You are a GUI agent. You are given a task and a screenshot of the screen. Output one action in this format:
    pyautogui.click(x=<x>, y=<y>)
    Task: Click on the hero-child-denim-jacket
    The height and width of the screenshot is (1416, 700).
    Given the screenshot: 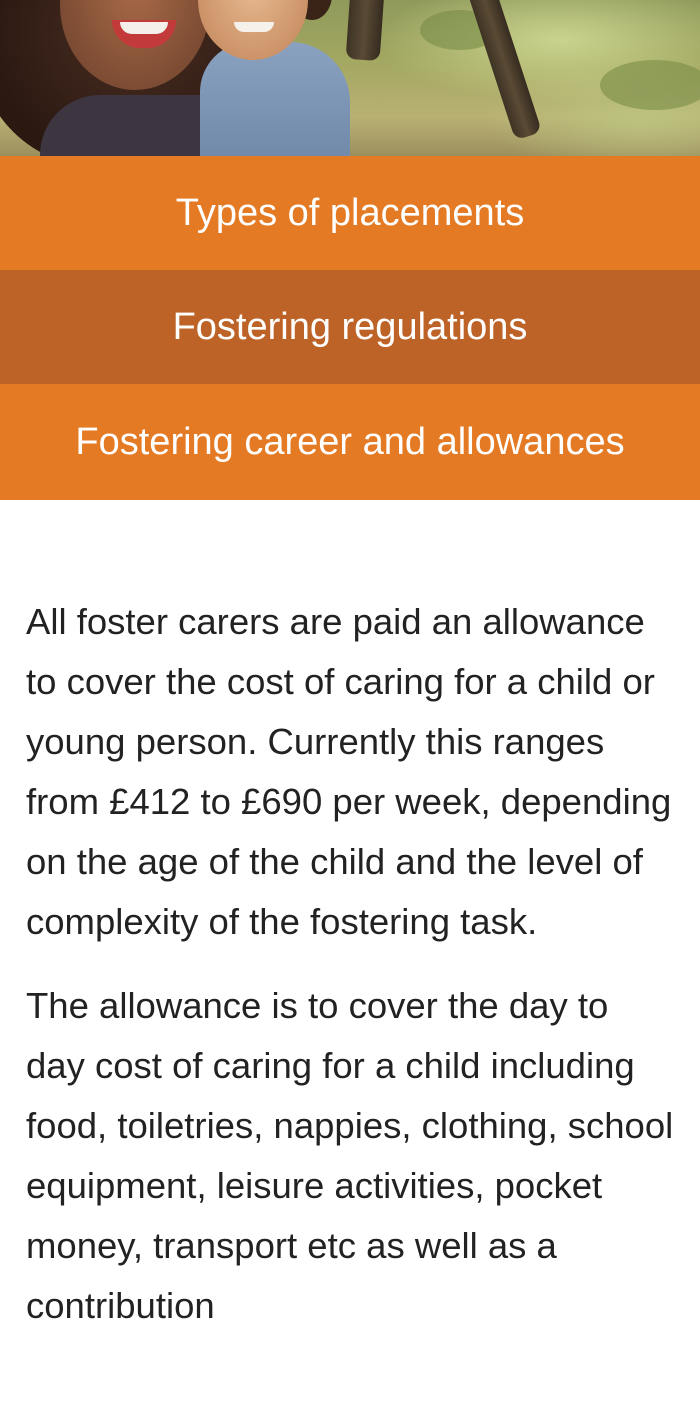 What is the action you would take?
    pyautogui.click(x=275, y=99)
    